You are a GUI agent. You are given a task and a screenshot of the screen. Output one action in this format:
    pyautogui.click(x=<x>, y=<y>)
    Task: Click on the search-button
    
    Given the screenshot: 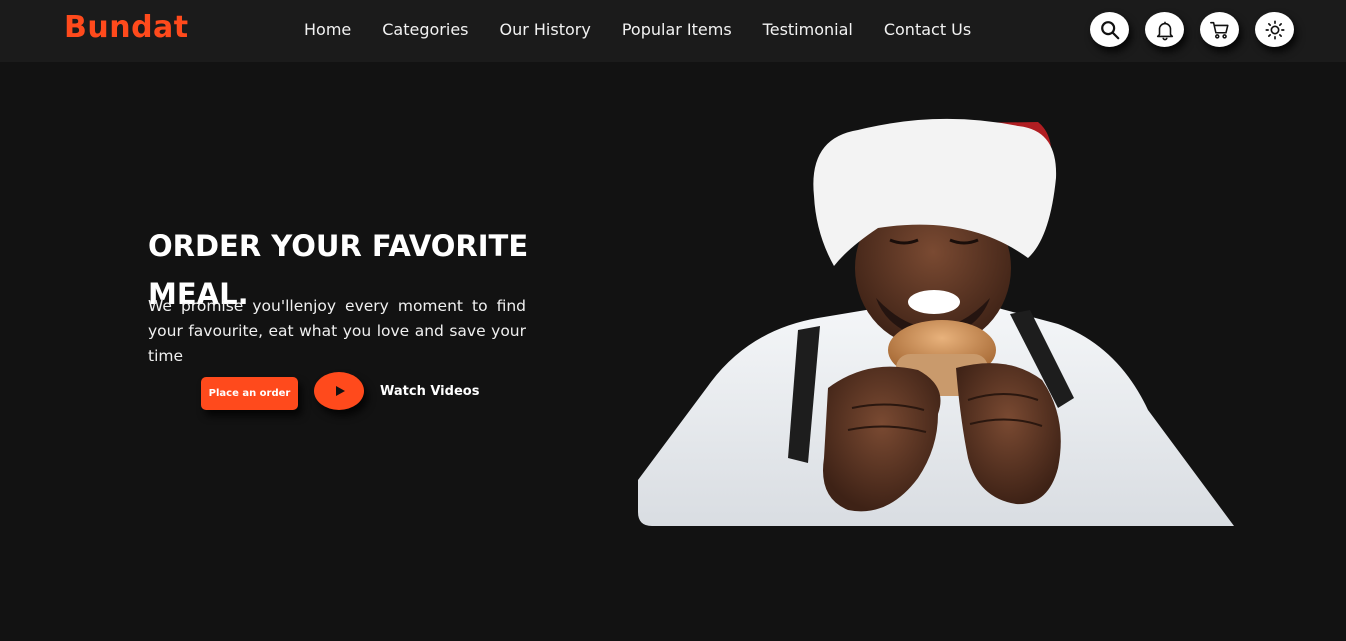 What is the action you would take?
    pyautogui.click(x=1109, y=29)
    